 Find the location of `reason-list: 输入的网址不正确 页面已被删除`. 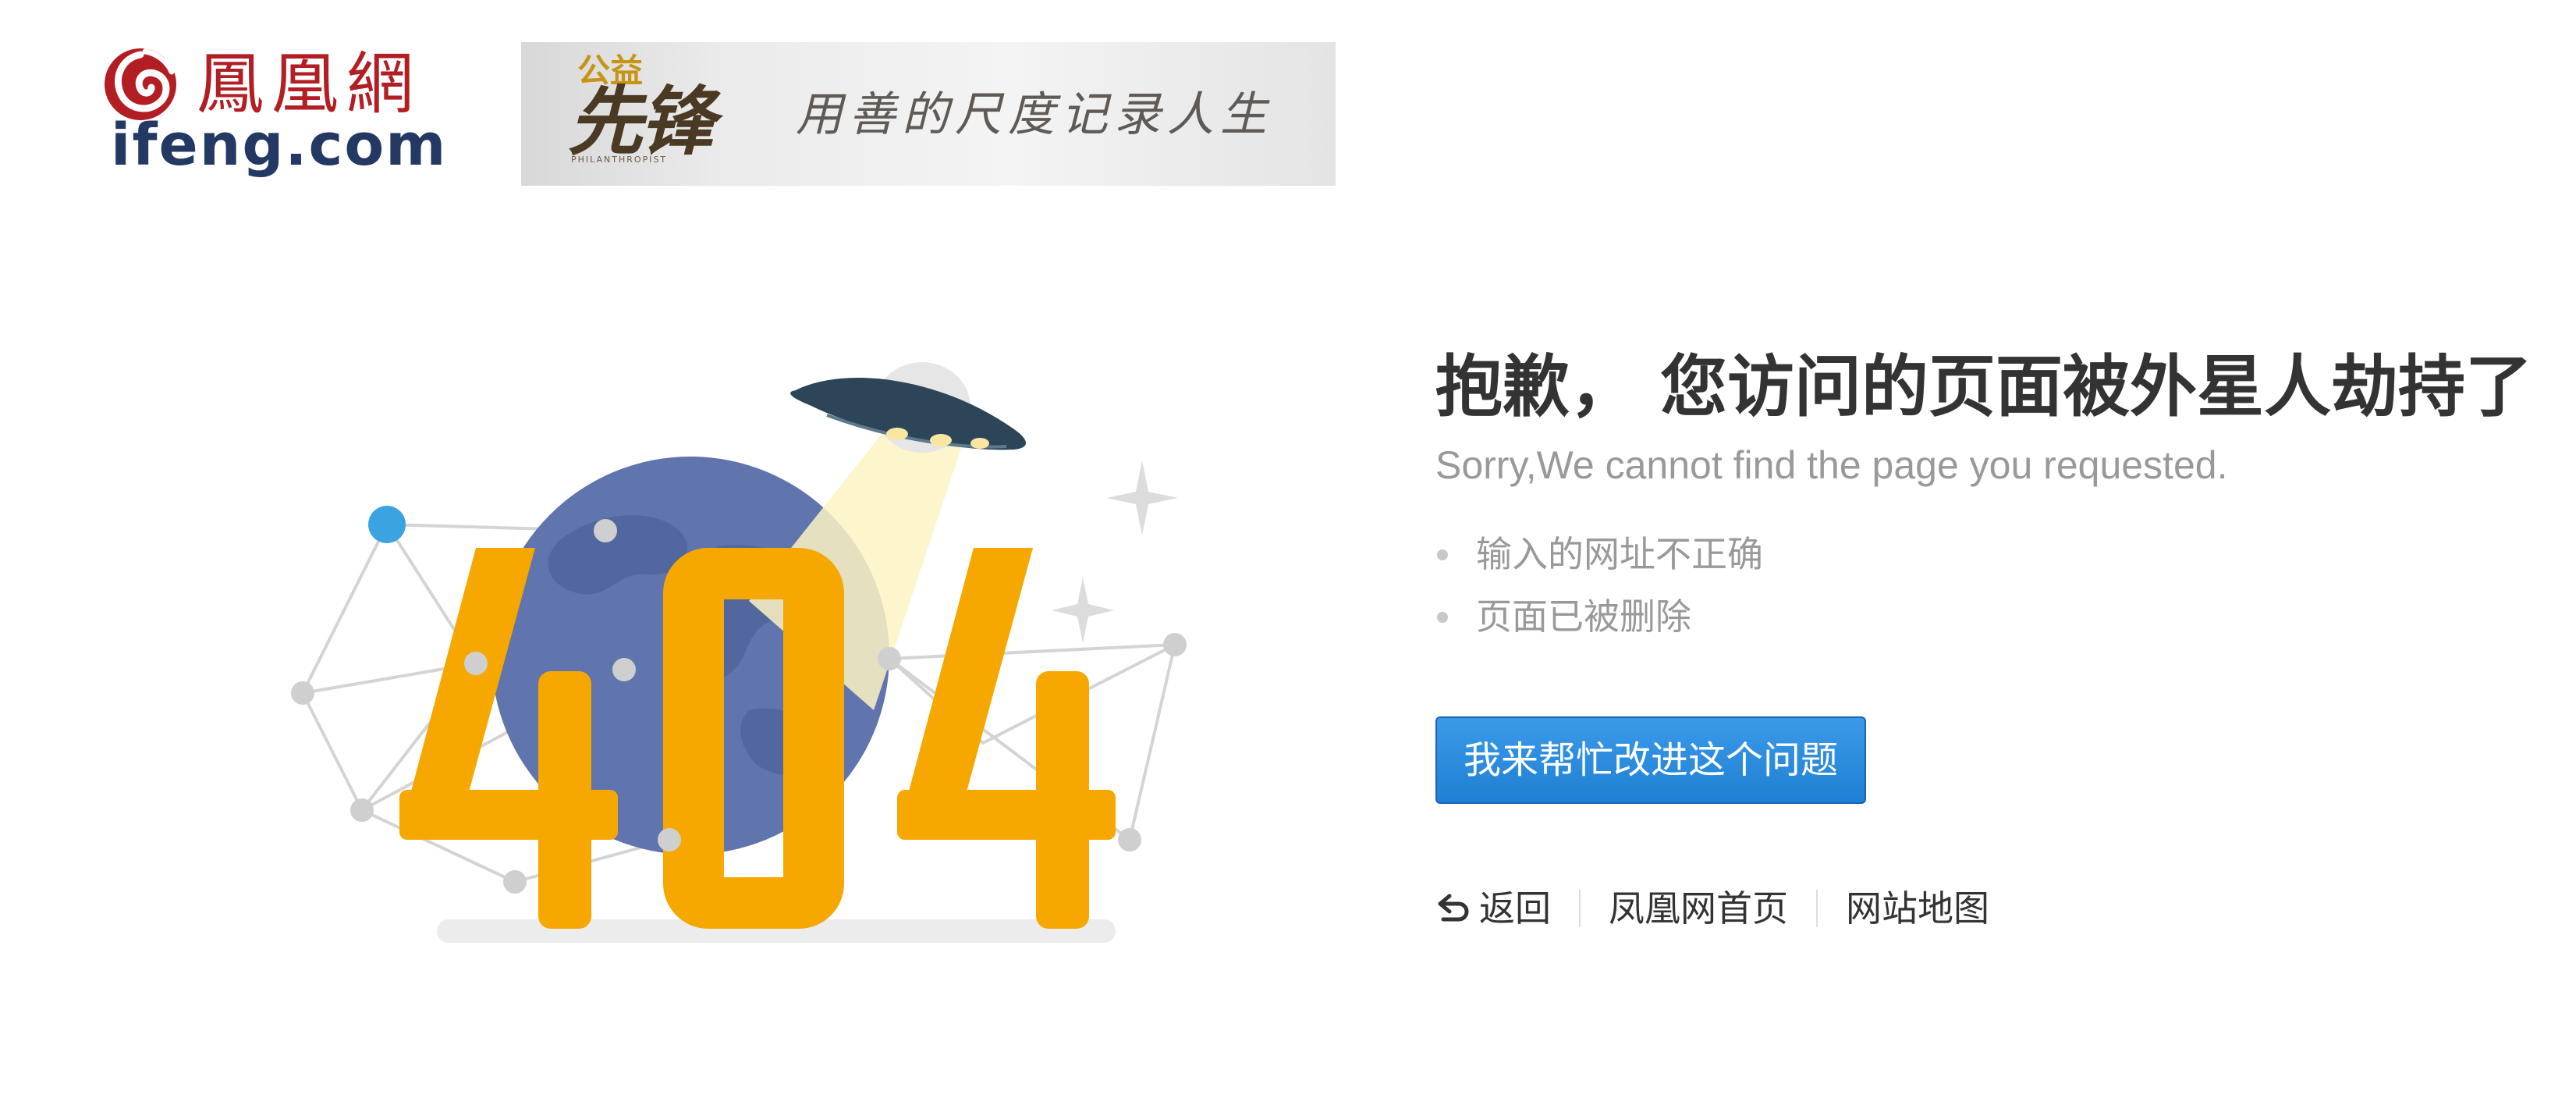

reason-list: 输入的网址不正确 页面已被删除 is located at coordinates (1989, 585).